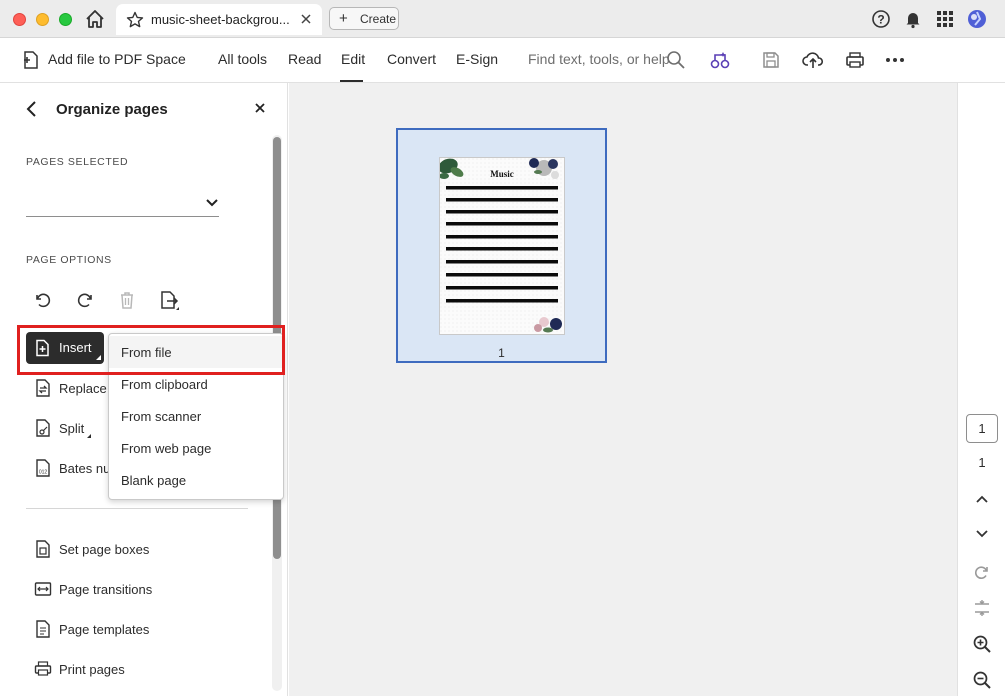 The width and height of the screenshot is (1005, 696). Describe the element at coordinates (69, 260) in the screenshot. I see `page-options-heading: PAGE OPTIONS` at that location.